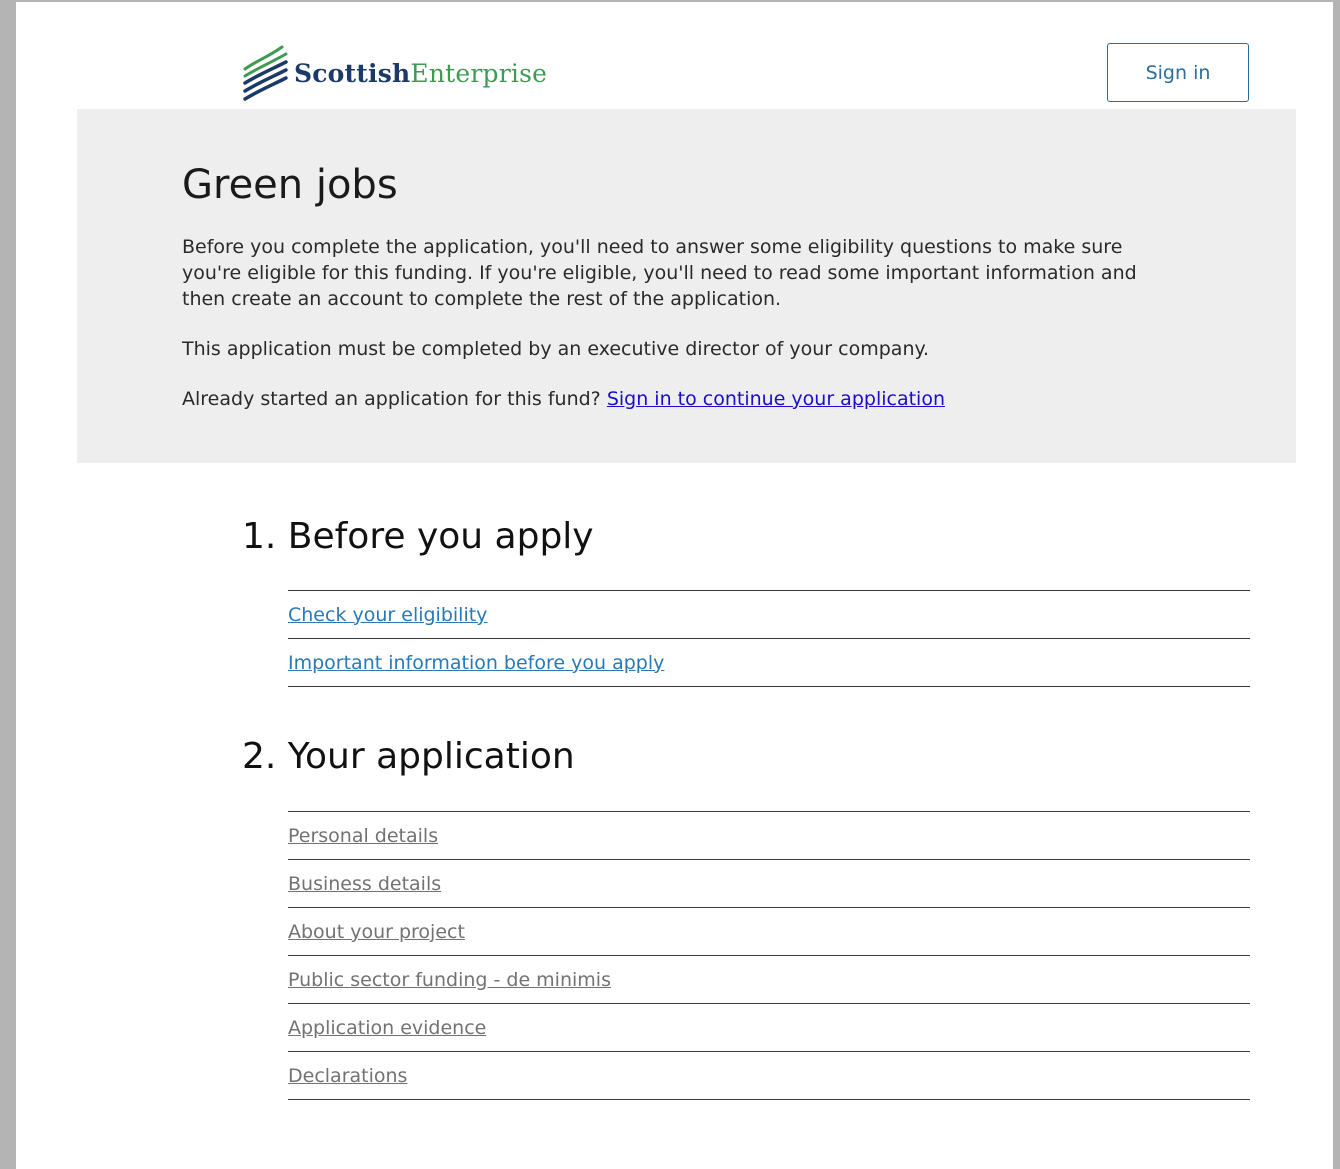  Describe the element at coordinates (418, 536) in the screenshot. I see `section-title-before-you-apply: 1. Before you apply` at that location.